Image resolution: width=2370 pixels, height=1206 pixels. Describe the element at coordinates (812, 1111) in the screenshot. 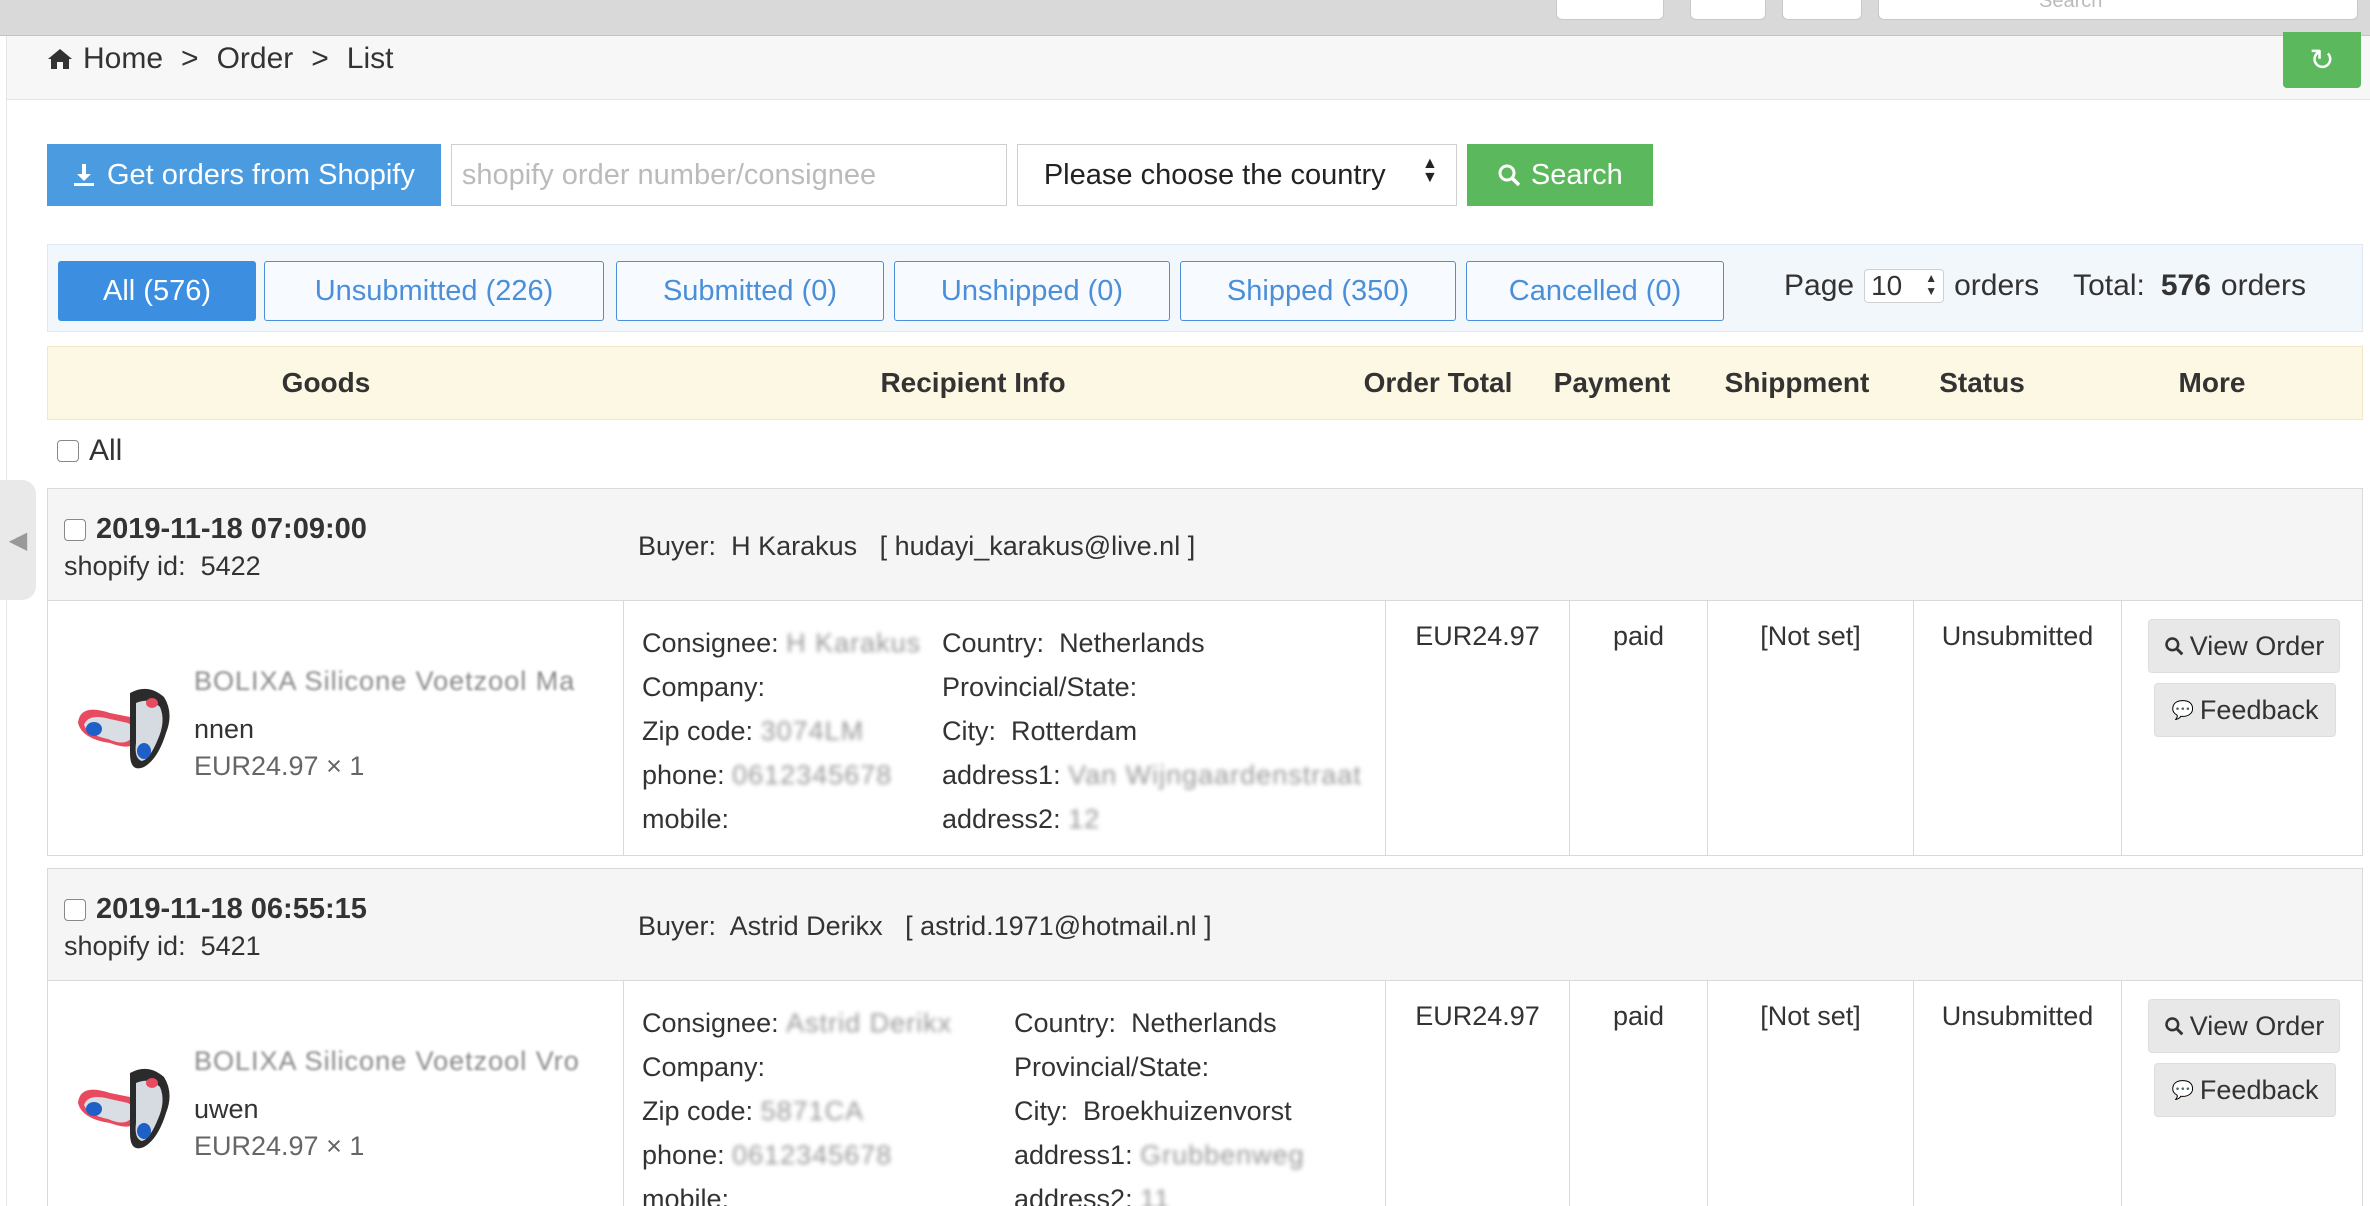

I see `zip-value: 5871CA` at that location.